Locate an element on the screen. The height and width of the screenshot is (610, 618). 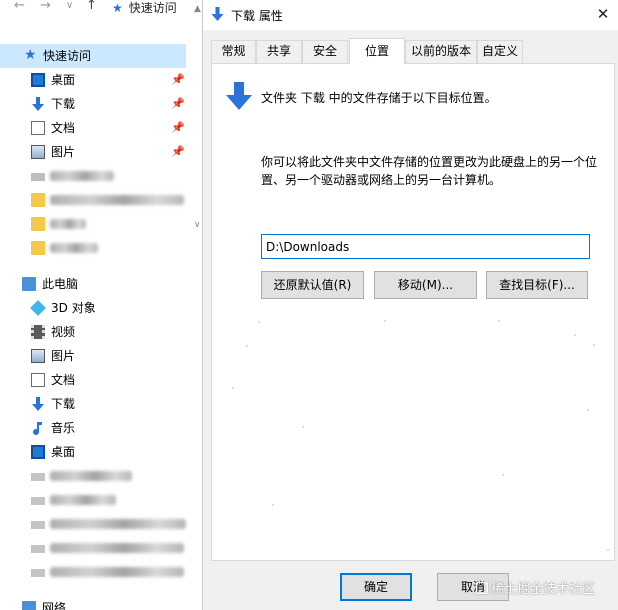
nav-quick-access-label: 快速访问 is located at coordinates (67, 56).